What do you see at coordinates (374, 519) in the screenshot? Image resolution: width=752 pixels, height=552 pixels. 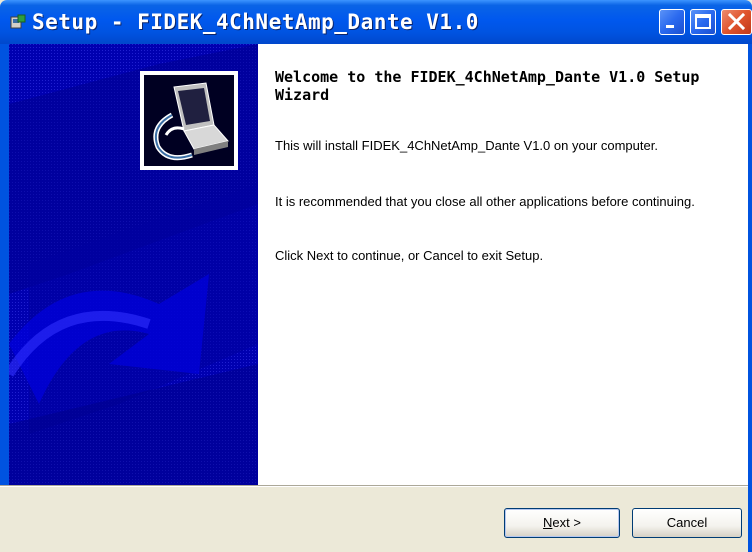 I see `button-bar: Next > Cancel` at bounding box center [374, 519].